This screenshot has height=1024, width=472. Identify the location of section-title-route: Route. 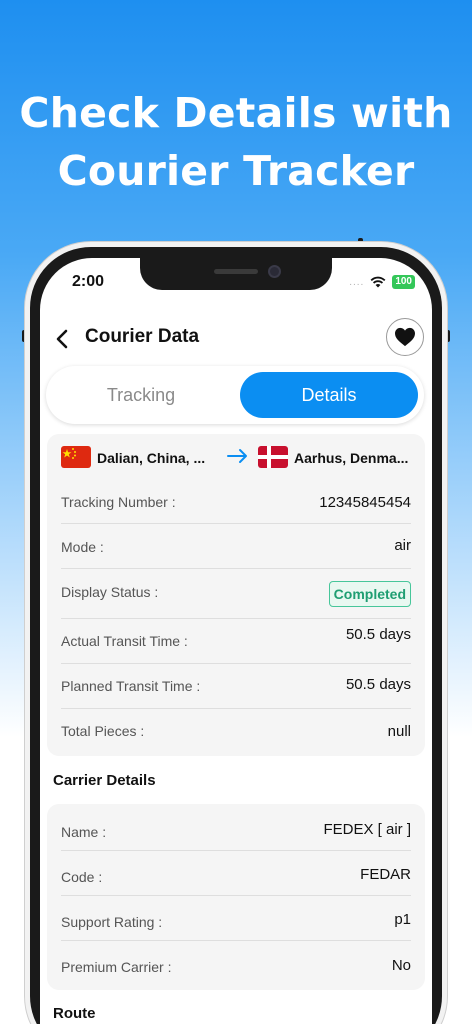
(74, 1013).